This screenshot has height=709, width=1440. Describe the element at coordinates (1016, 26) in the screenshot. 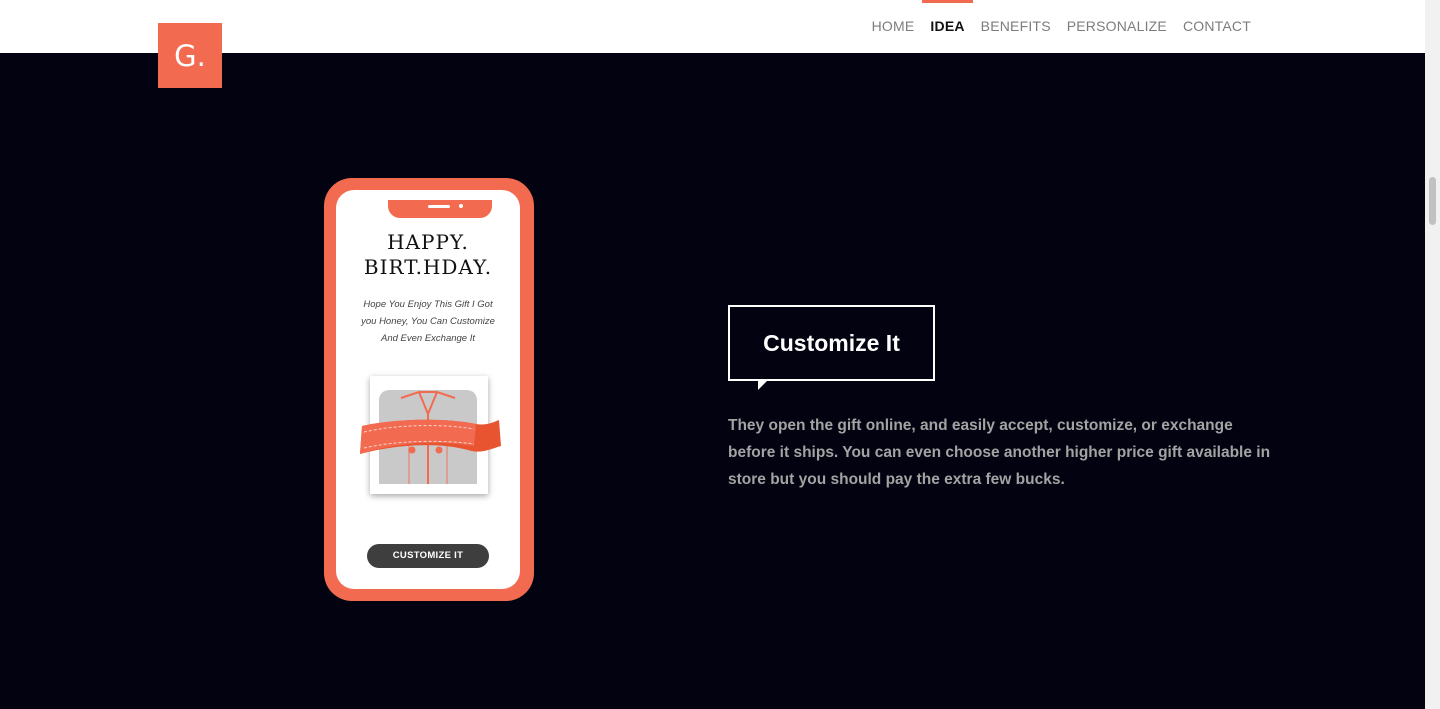

I see `nav-benefits: BENEFITS` at that location.